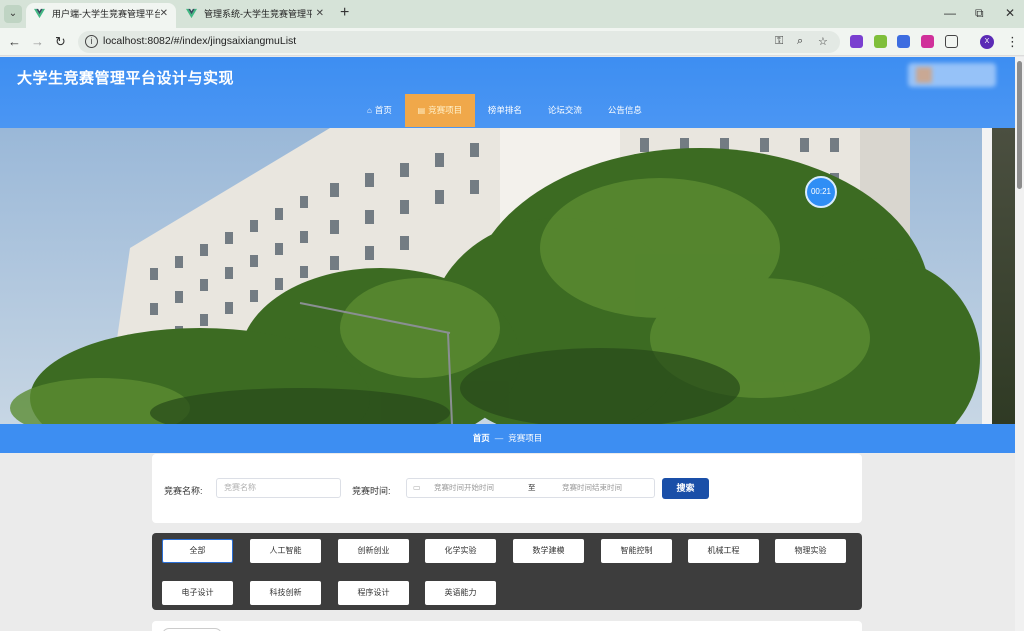  I want to click on nav-forum: 论坛交流, so click(565, 110).